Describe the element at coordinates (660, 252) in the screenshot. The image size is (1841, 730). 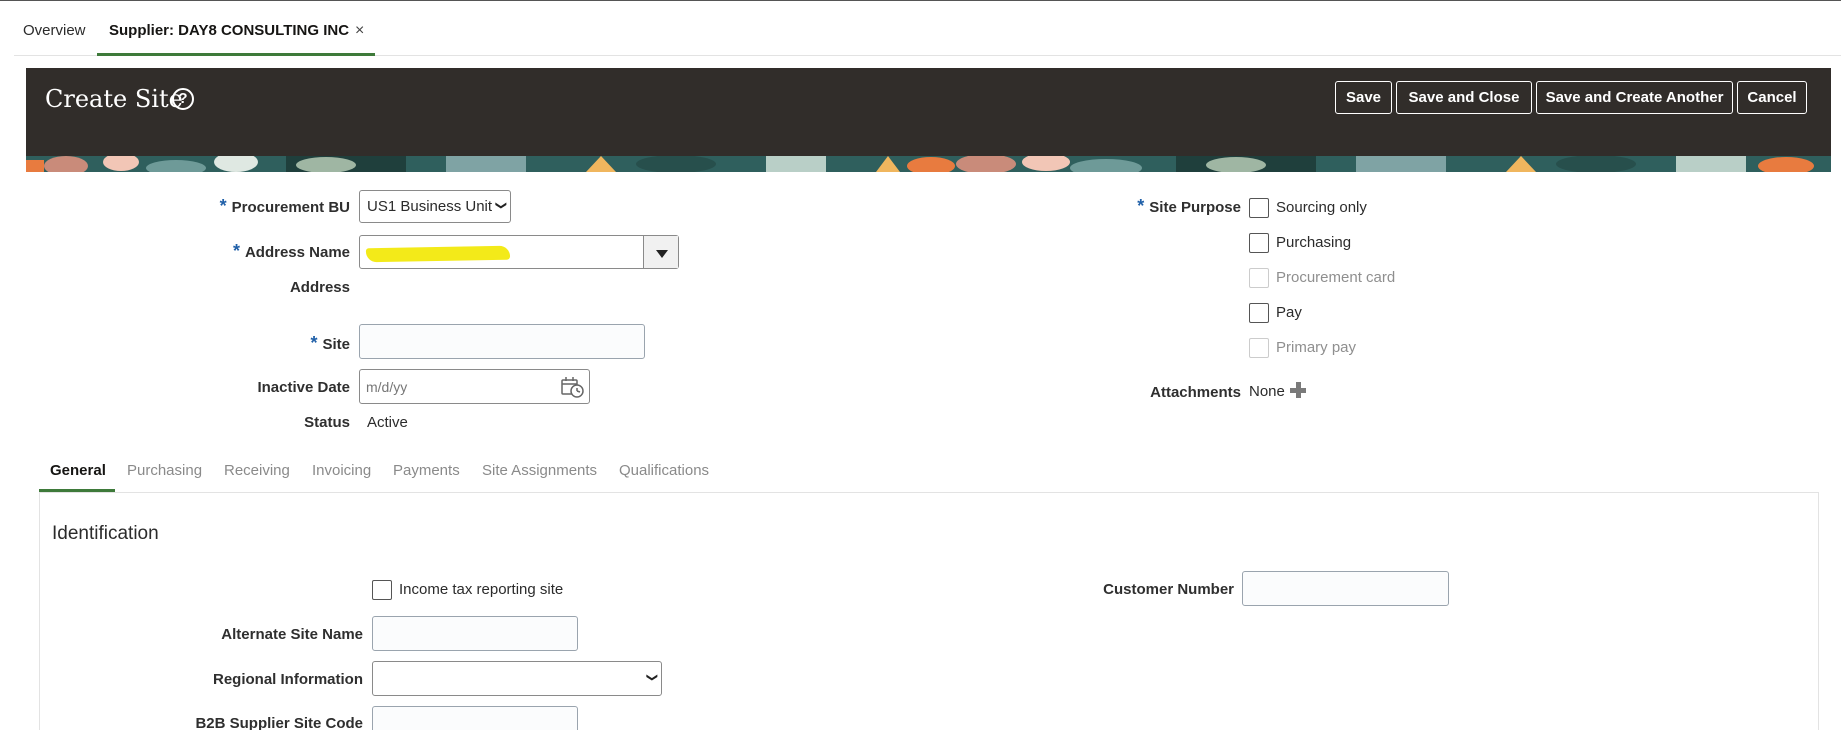
I see `dropdown-arrow-icon` at that location.